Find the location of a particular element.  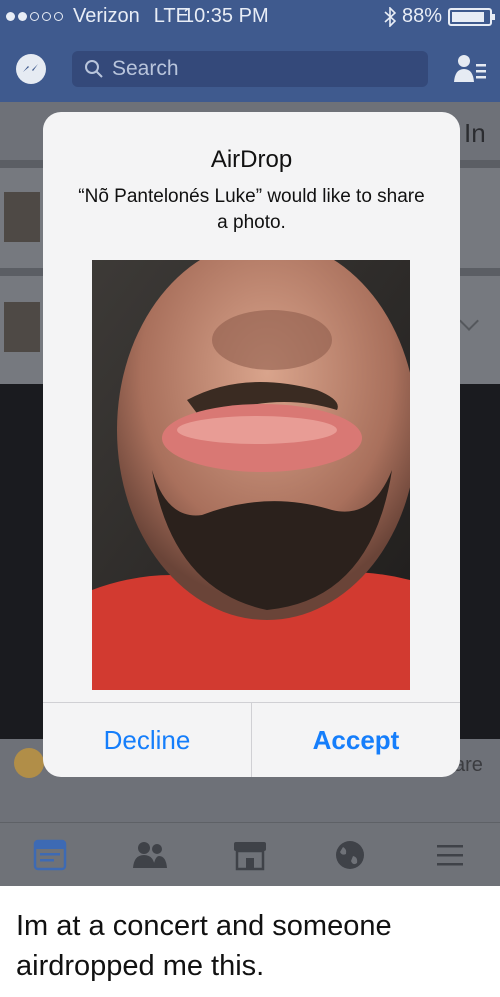

status-bar: Verizon LTE 10:35 PM 88% is located at coordinates (250, 17).